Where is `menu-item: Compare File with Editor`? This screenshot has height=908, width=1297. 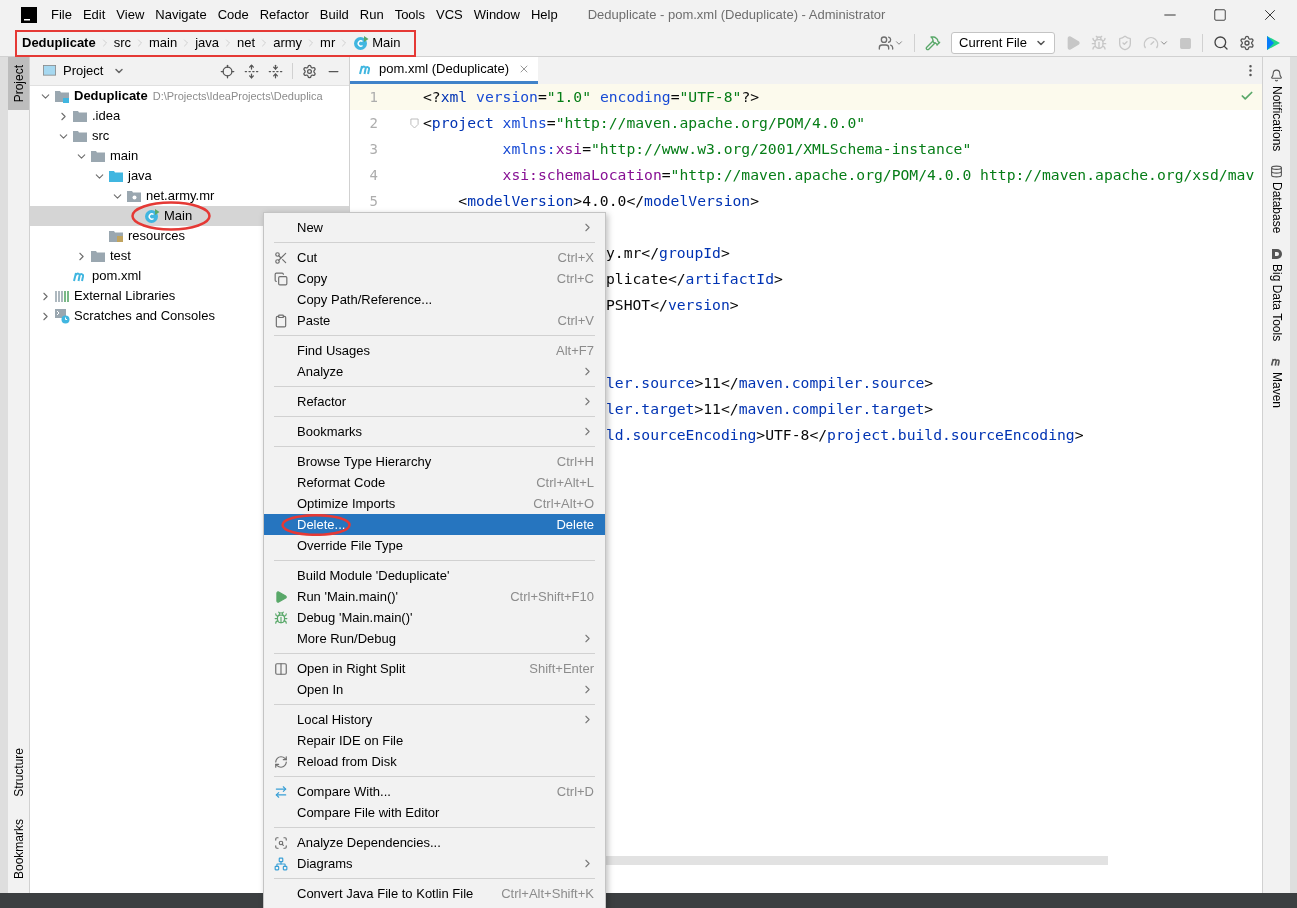 menu-item: Compare File with Editor is located at coordinates (434, 812).